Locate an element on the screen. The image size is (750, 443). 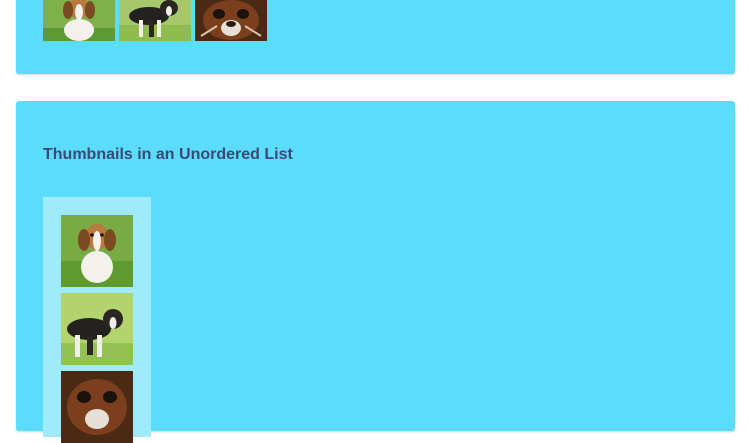
thumbnail-black-white-puppy is located at coordinates (155, 20).